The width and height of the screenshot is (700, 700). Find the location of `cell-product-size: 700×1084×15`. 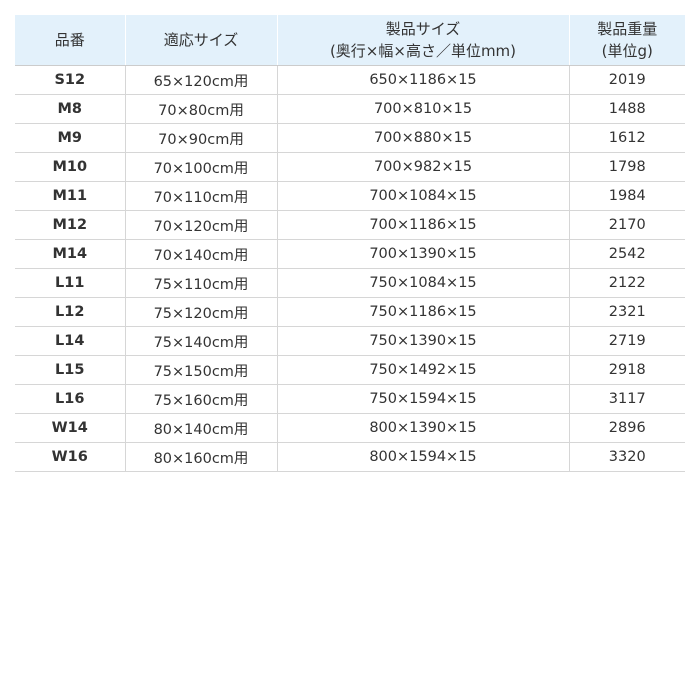

cell-product-size: 700×1084×15 is located at coordinates (423, 196).